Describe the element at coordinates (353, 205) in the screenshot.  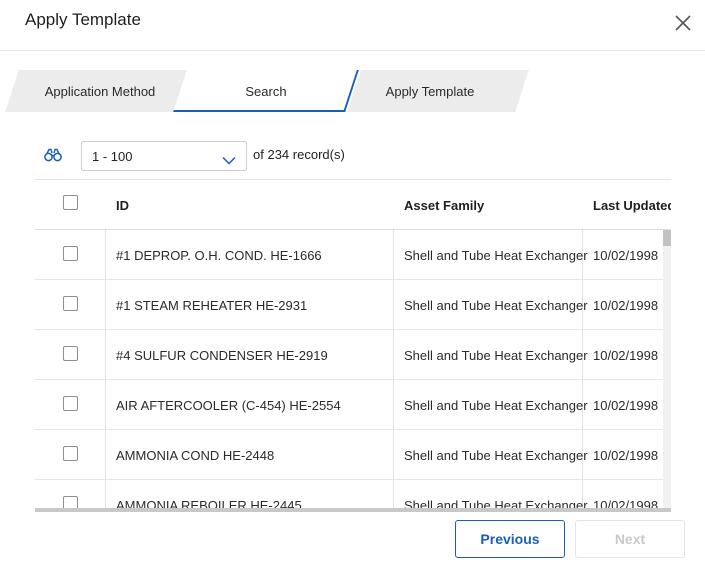
I see `grid-header: ID Asset Family Last Updated` at that location.